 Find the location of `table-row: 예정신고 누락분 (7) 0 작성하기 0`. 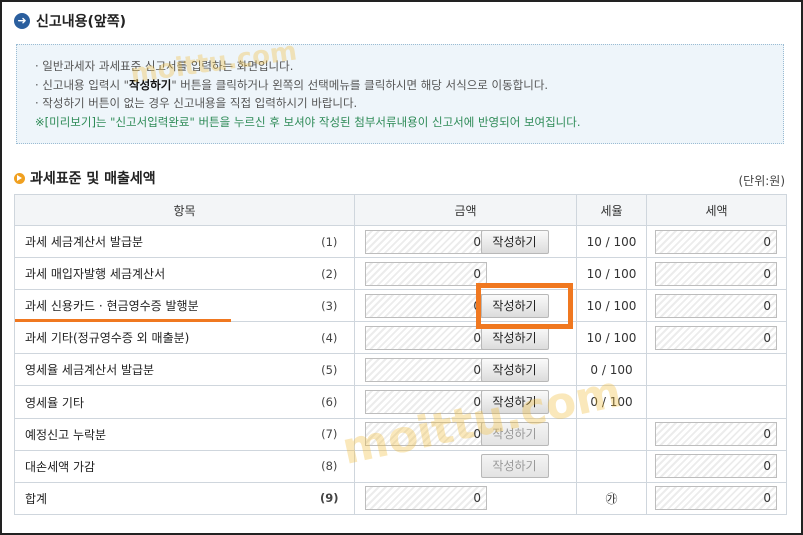

table-row: 예정신고 누락분 (7) 0 작성하기 0 is located at coordinates (400, 434).